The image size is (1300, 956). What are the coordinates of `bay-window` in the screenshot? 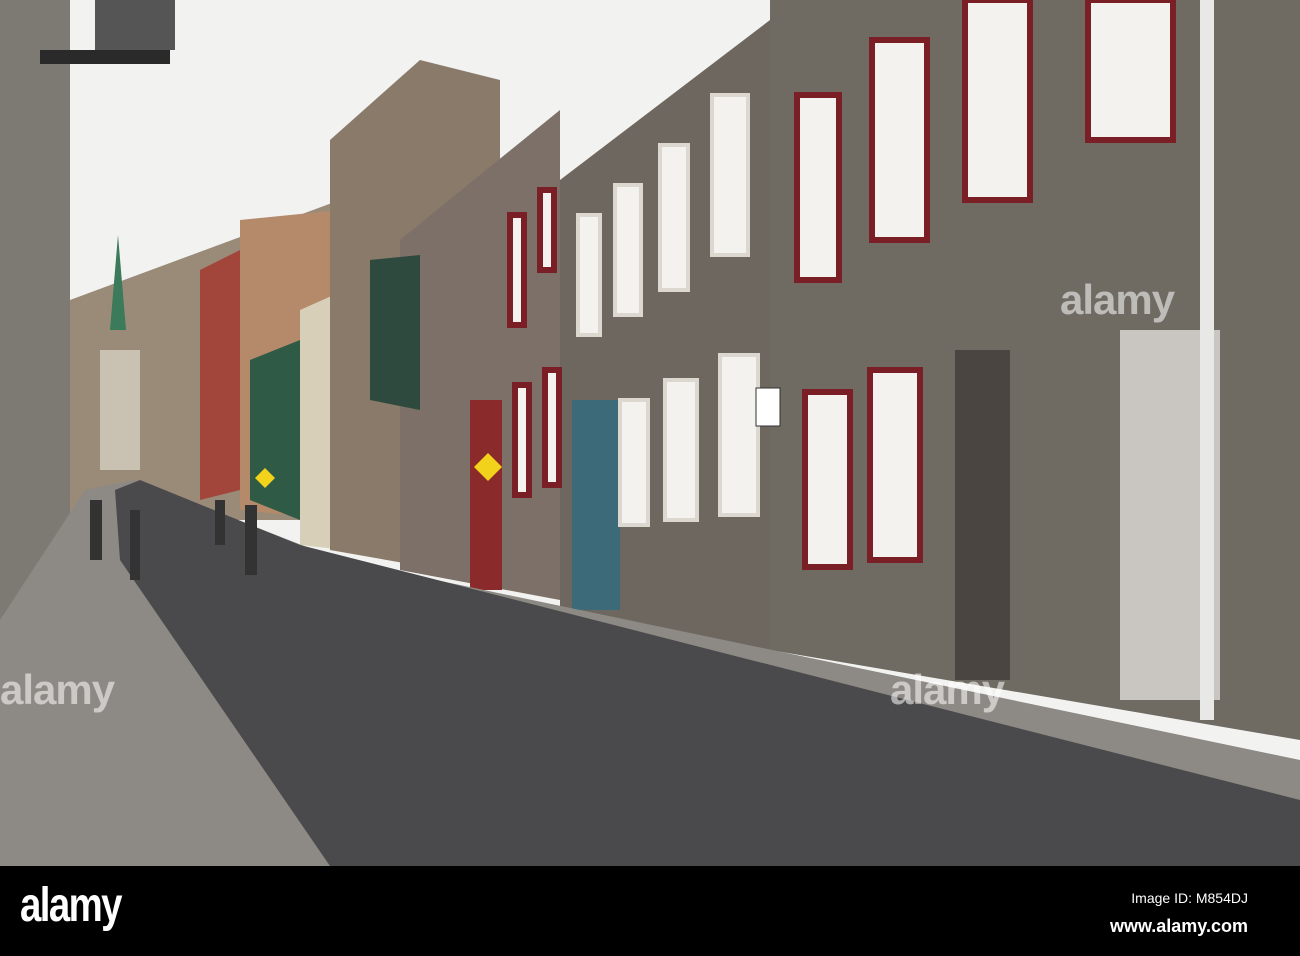 It's located at (395, 332).